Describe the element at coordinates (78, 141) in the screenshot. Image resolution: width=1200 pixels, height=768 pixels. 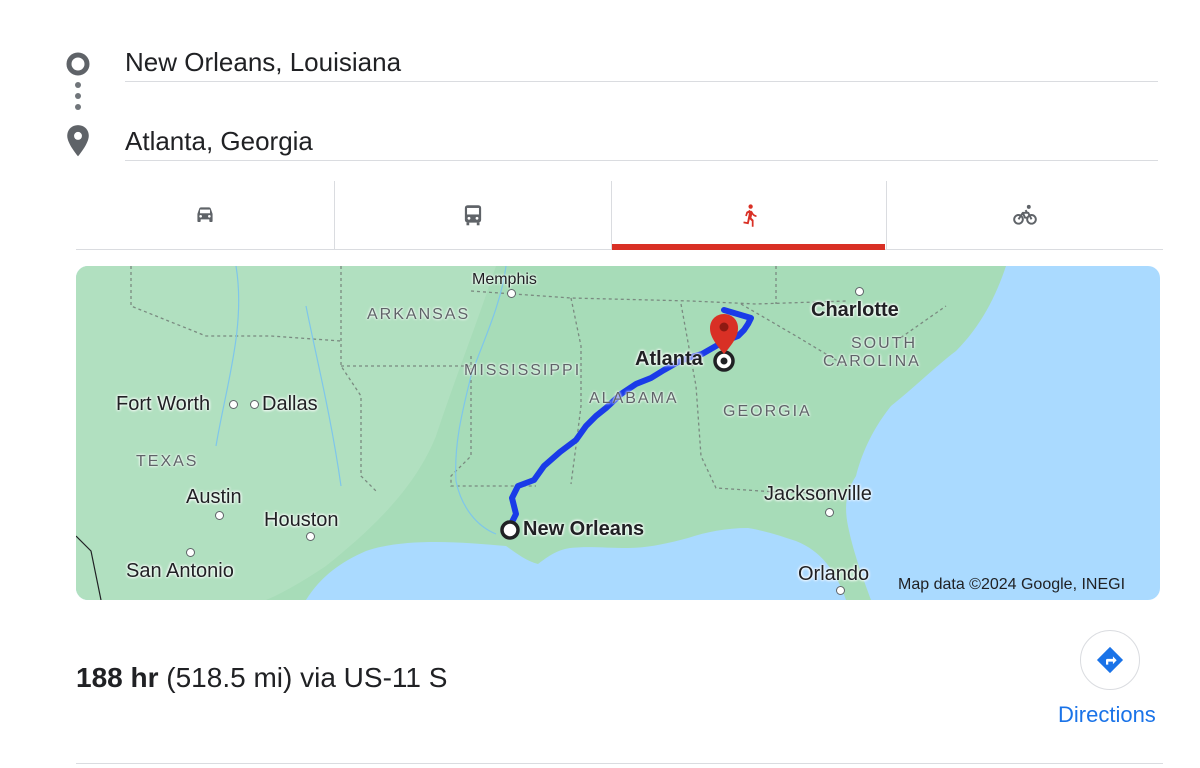
I see `destination-pin-icon` at that location.